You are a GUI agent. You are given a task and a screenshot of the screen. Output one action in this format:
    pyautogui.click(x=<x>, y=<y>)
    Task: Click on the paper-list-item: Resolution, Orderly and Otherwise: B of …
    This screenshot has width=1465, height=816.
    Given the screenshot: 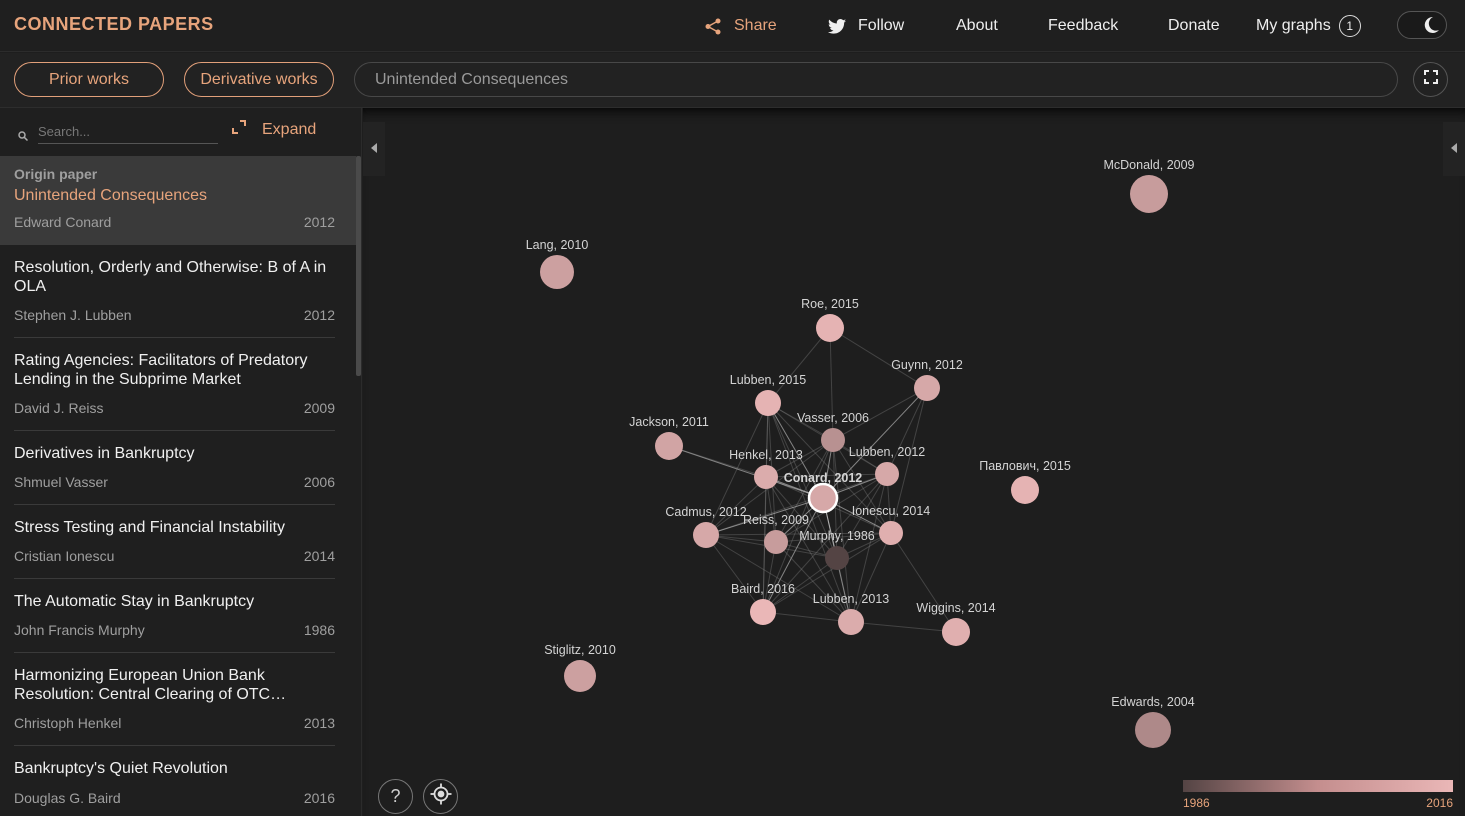 What is the action you would take?
    pyautogui.click(x=174, y=298)
    